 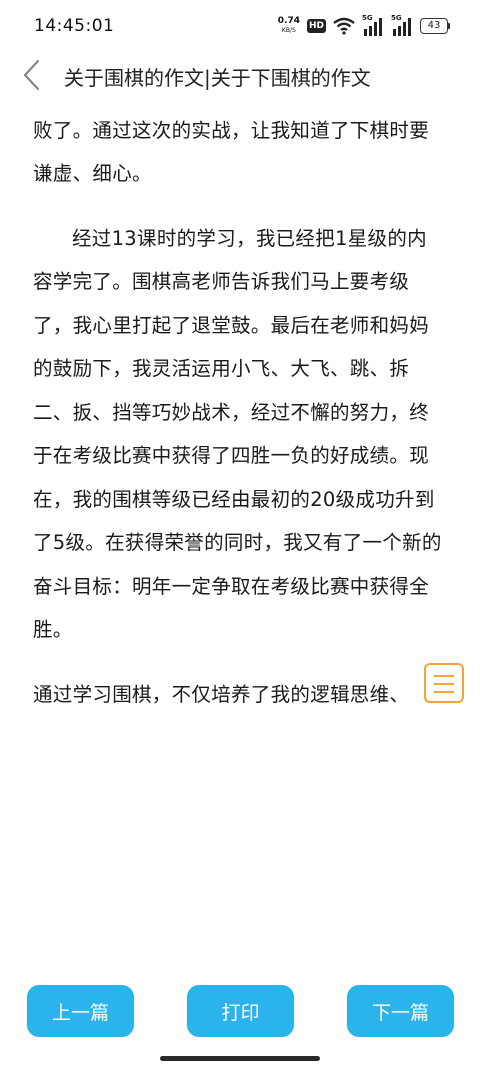 What do you see at coordinates (316, 26) in the screenshot?
I see `hd-icon: HD` at bounding box center [316, 26].